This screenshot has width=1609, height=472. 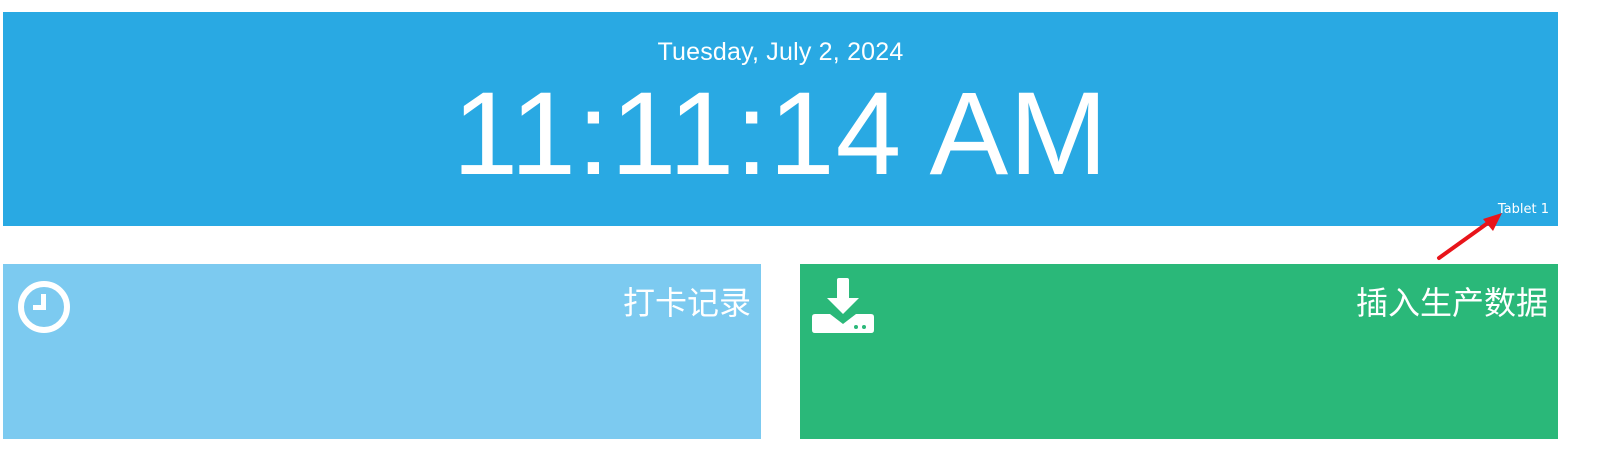 What do you see at coordinates (44, 309) in the screenshot?
I see `clock-icon` at bounding box center [44, 309].